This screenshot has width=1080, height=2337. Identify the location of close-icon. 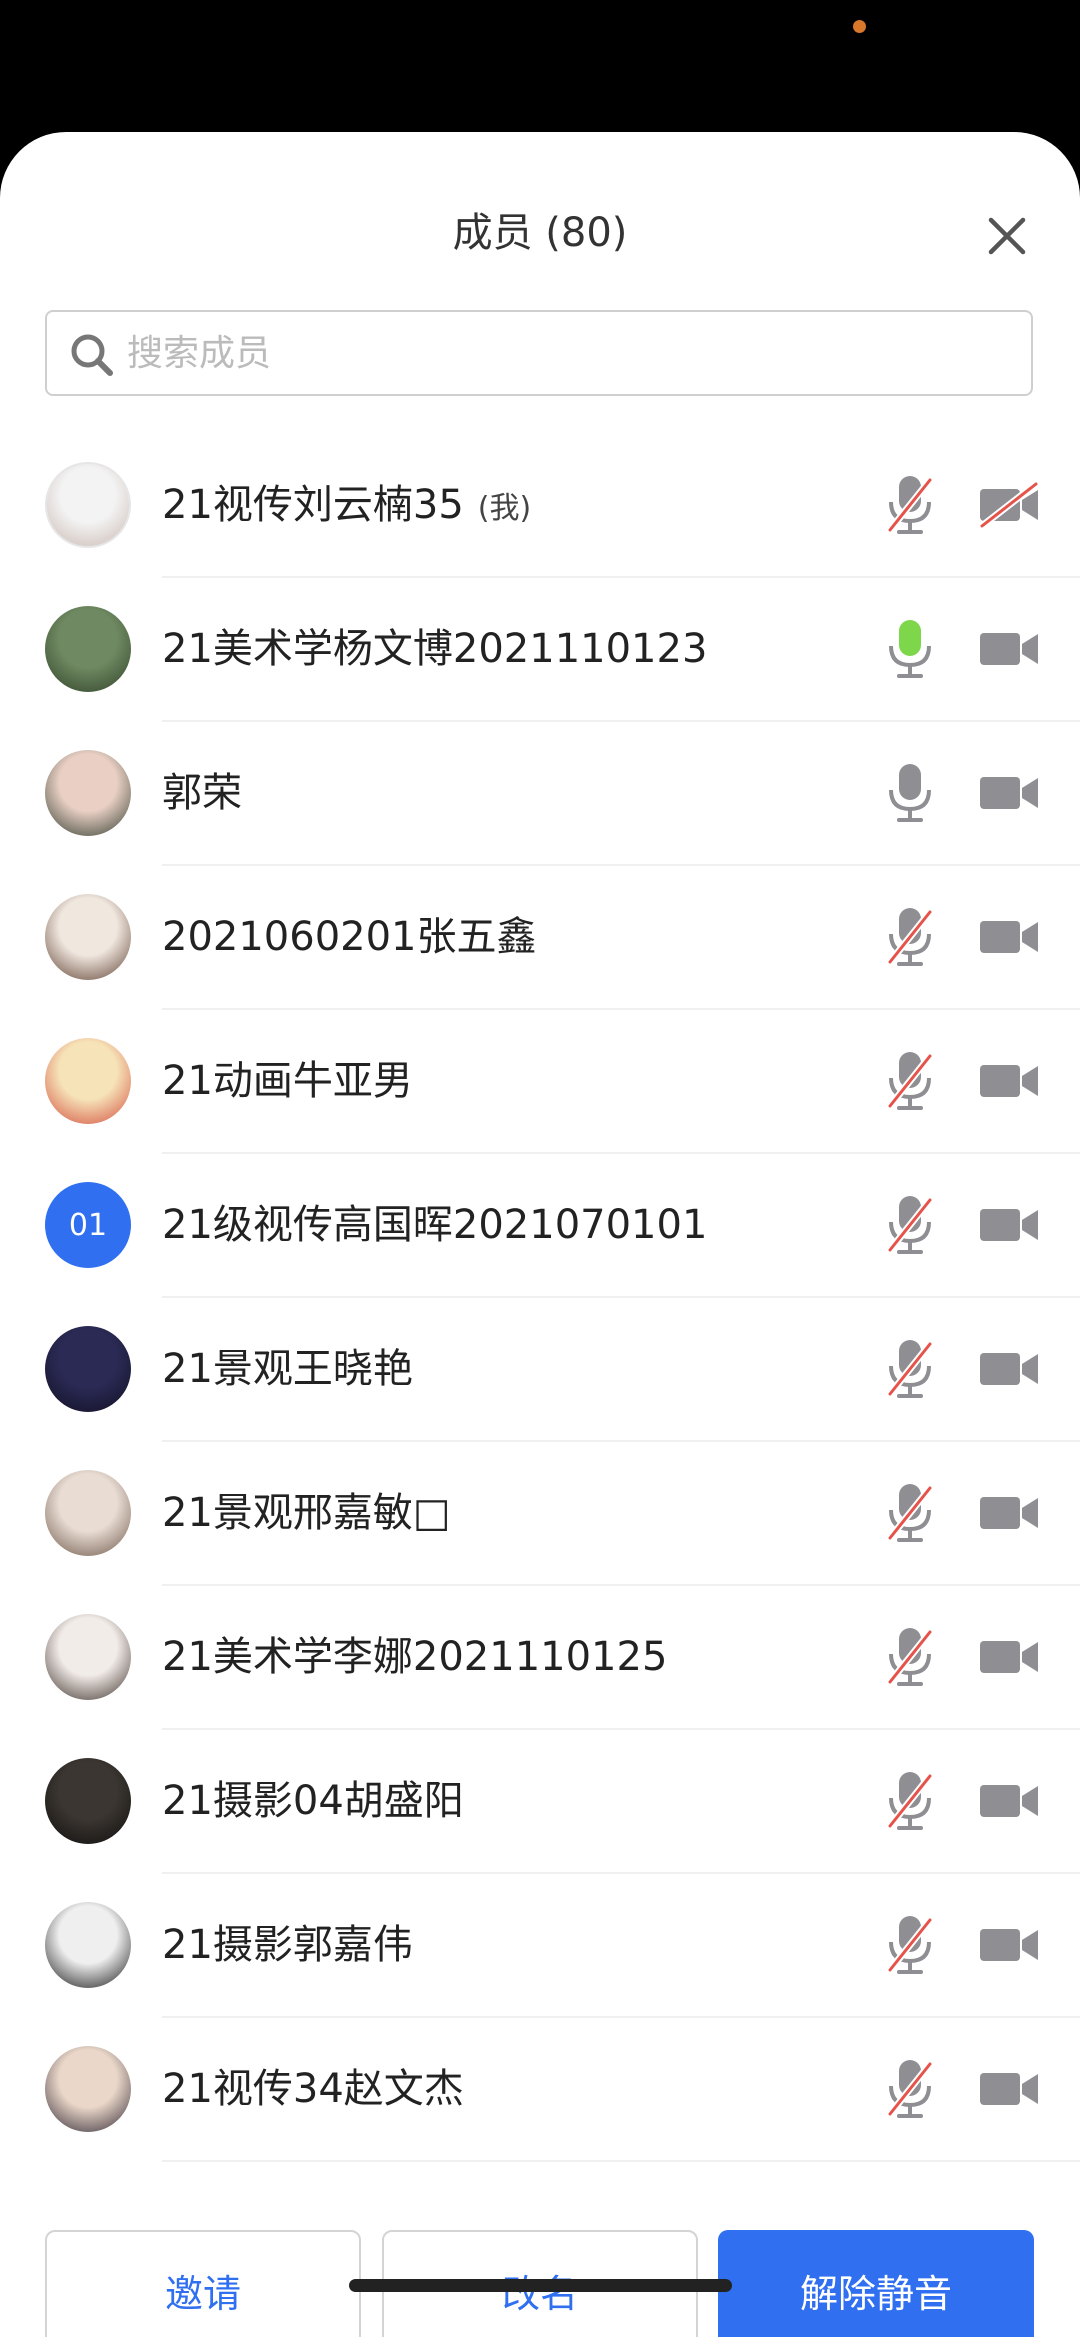
(1007, 236).